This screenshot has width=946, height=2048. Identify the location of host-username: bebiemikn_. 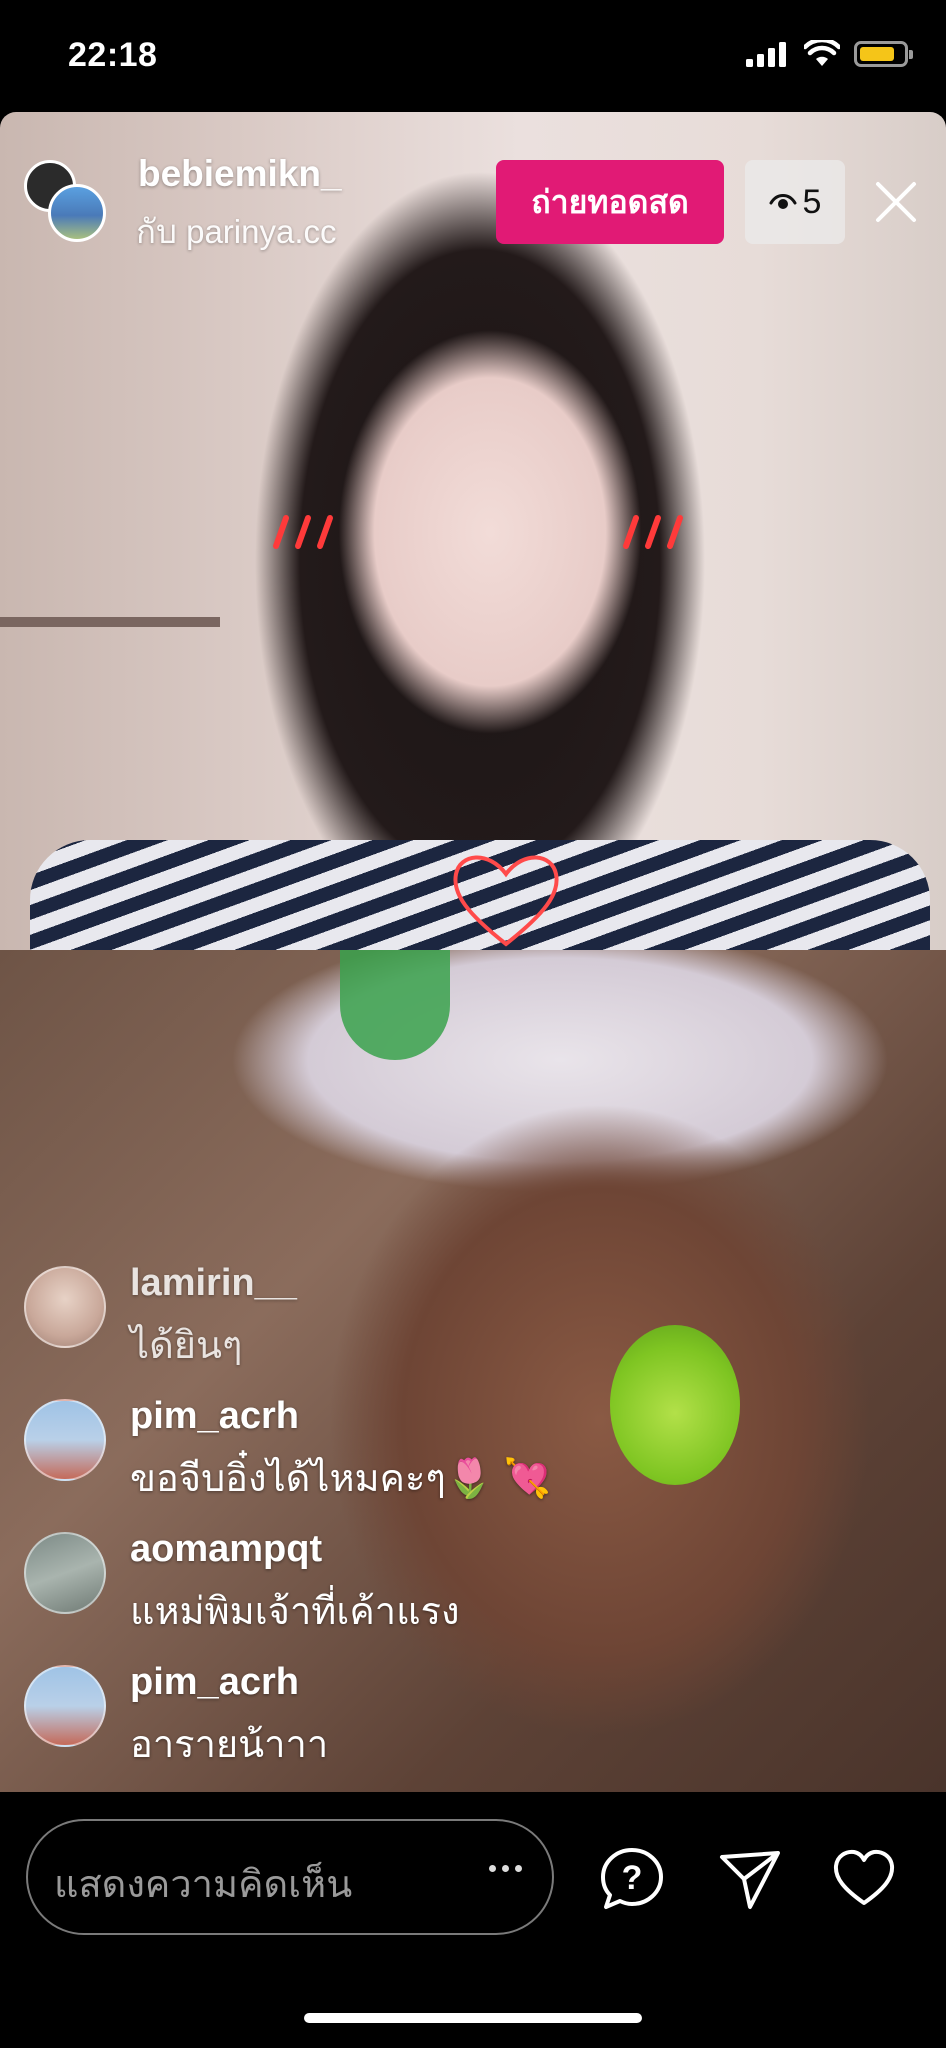
(240, 174).